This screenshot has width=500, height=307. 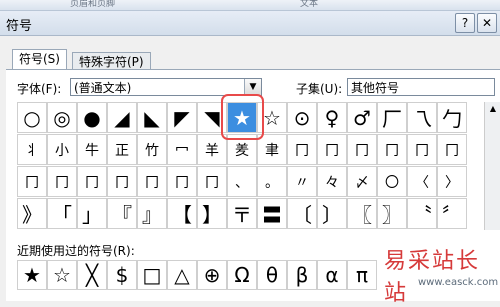 What do you see at coordinates (452, 181) in the screenshot?
I see `symbol-cell: 〉` at bounding box center [452, 181].